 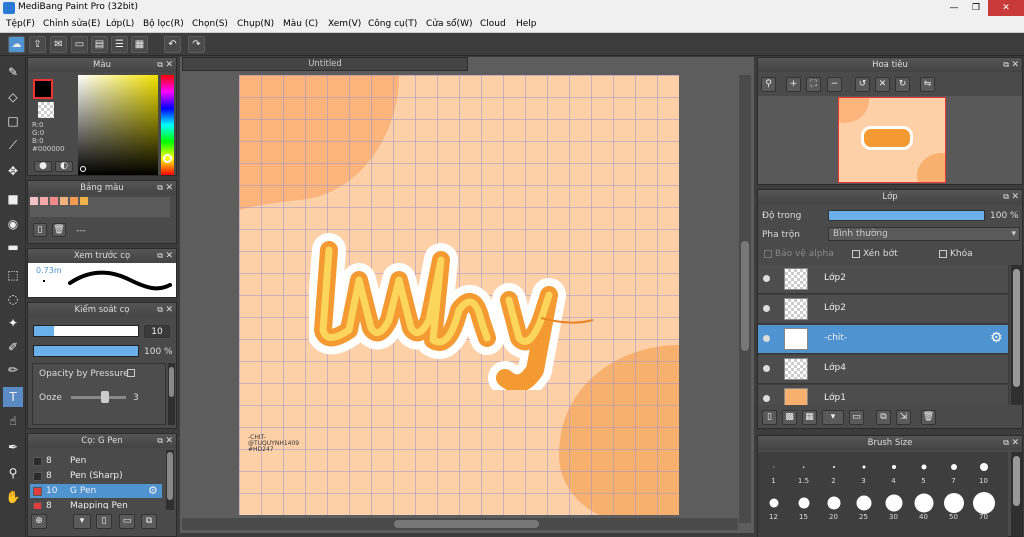 I want to click on ooze-slider, so click(x=98, y=397).